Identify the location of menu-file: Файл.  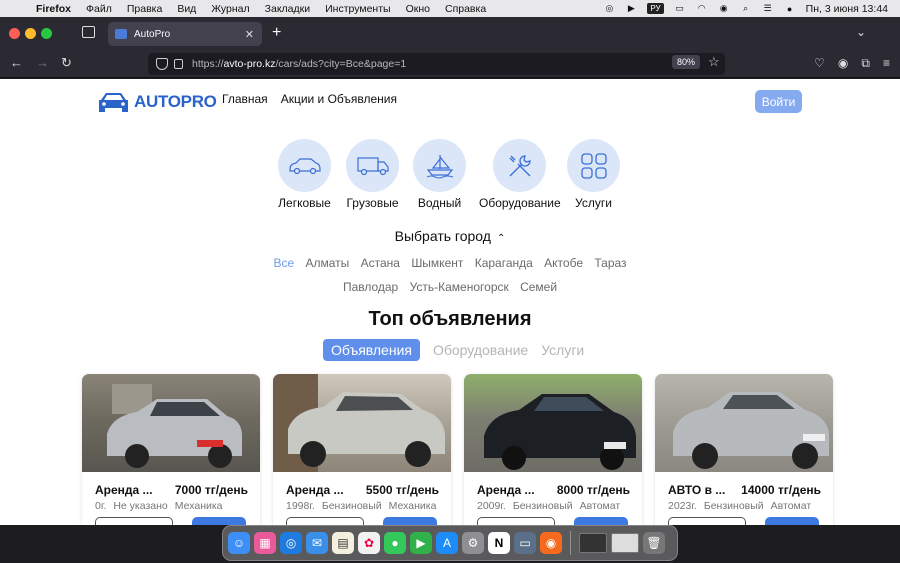
(99, 9).